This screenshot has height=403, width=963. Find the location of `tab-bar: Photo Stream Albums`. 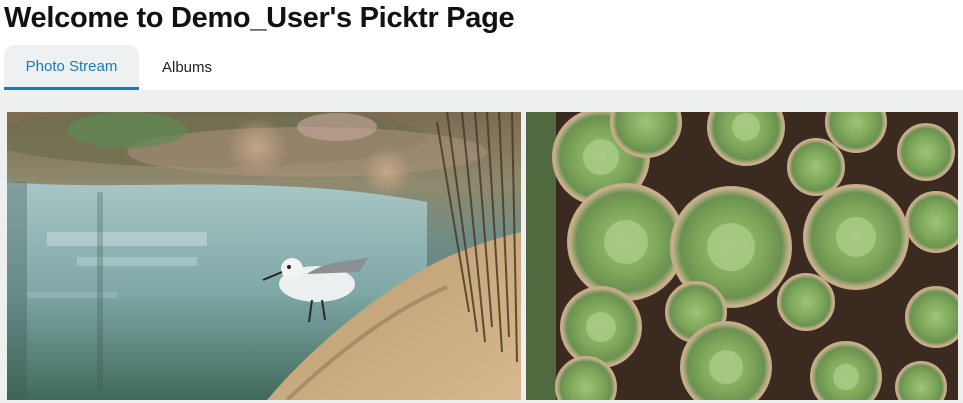

tab-bar: Photo Stream Albums is located at coordinates (119, 67).